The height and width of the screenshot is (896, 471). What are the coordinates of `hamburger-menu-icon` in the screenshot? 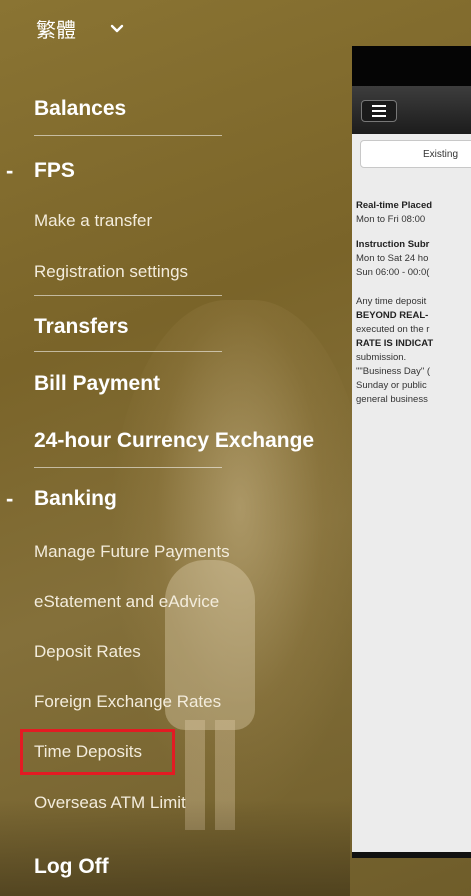 It's located at (379, 111).